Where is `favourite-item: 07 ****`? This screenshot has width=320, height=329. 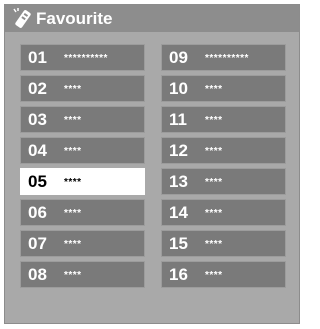
favourite-item: 07 **** is located at coordinates (82, 243).